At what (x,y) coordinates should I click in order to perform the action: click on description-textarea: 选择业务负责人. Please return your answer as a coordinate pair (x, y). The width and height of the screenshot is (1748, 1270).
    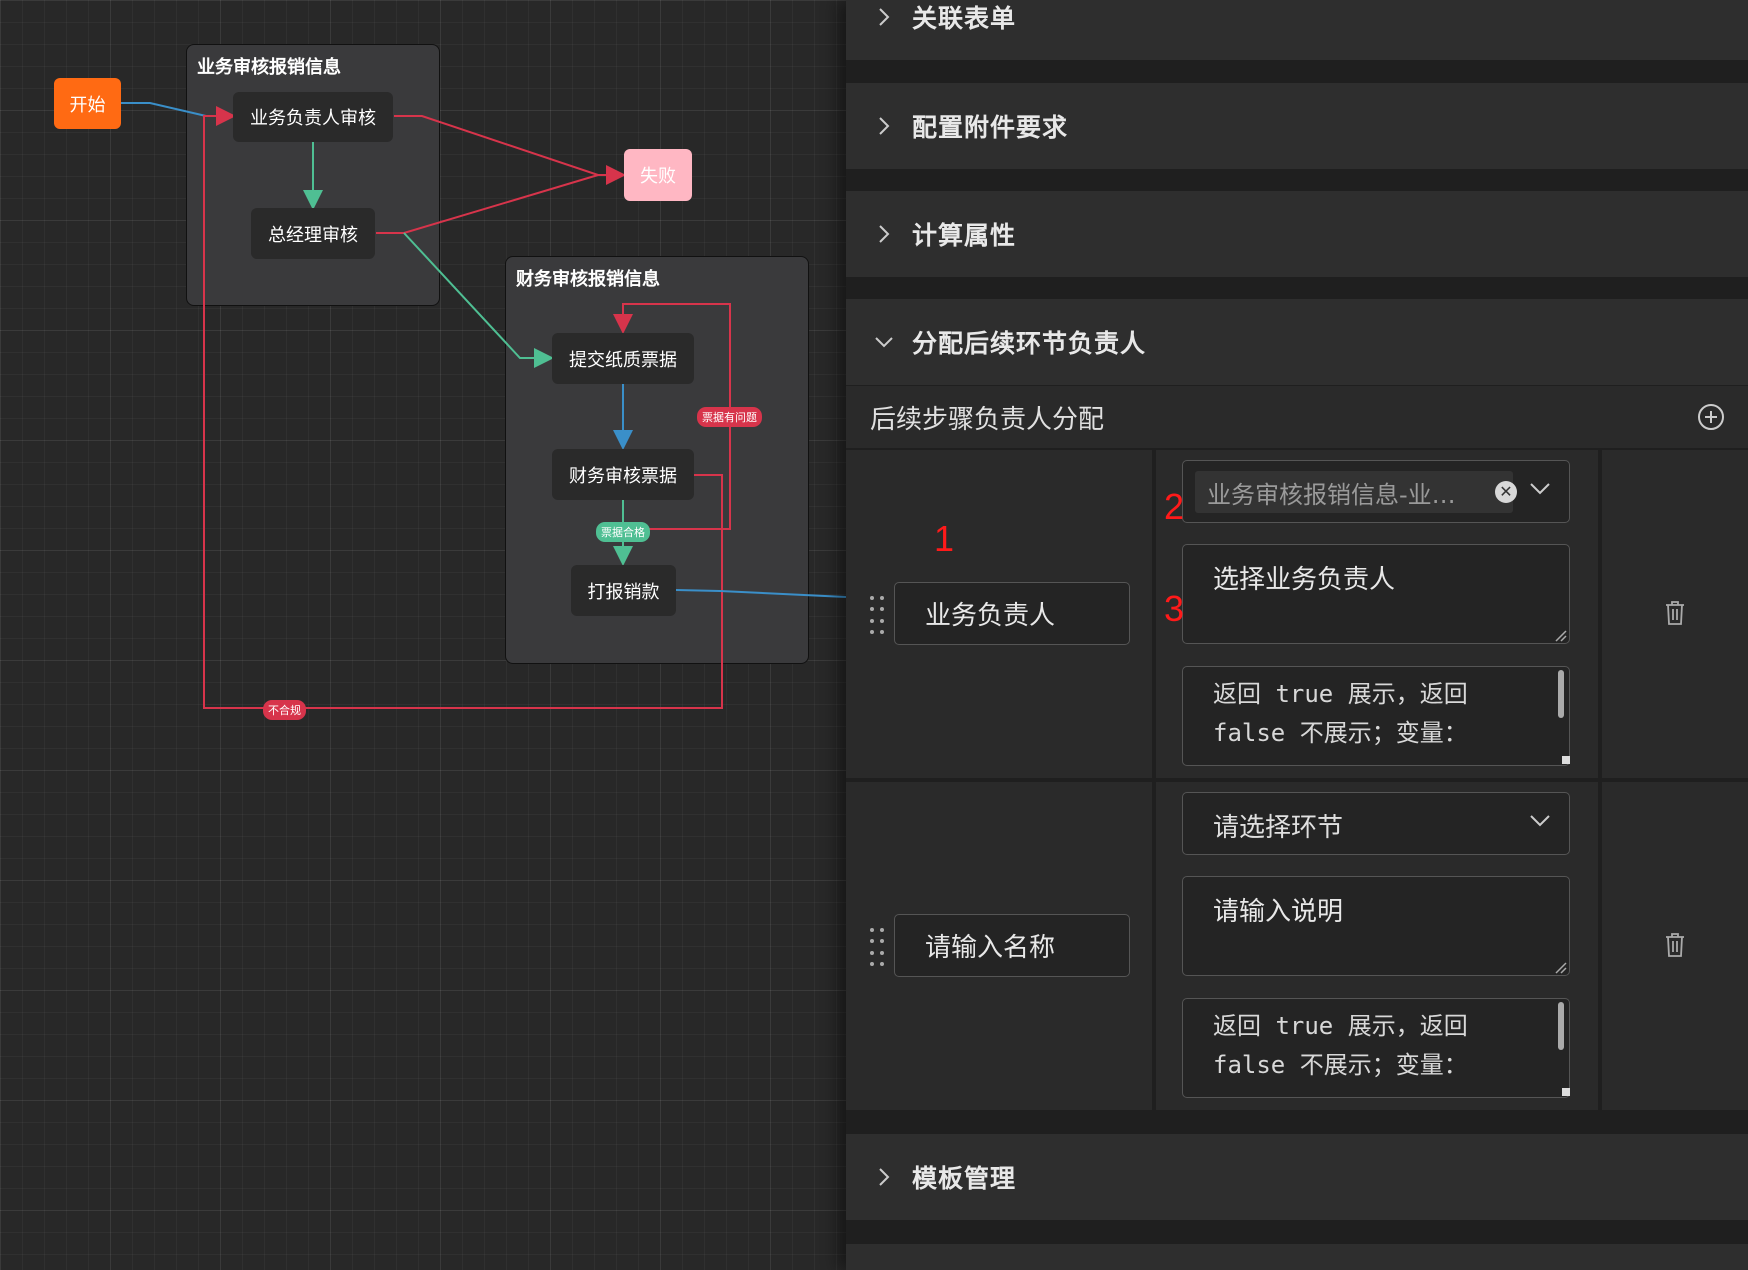
    Looking at the image, I should click on (1376, 594).